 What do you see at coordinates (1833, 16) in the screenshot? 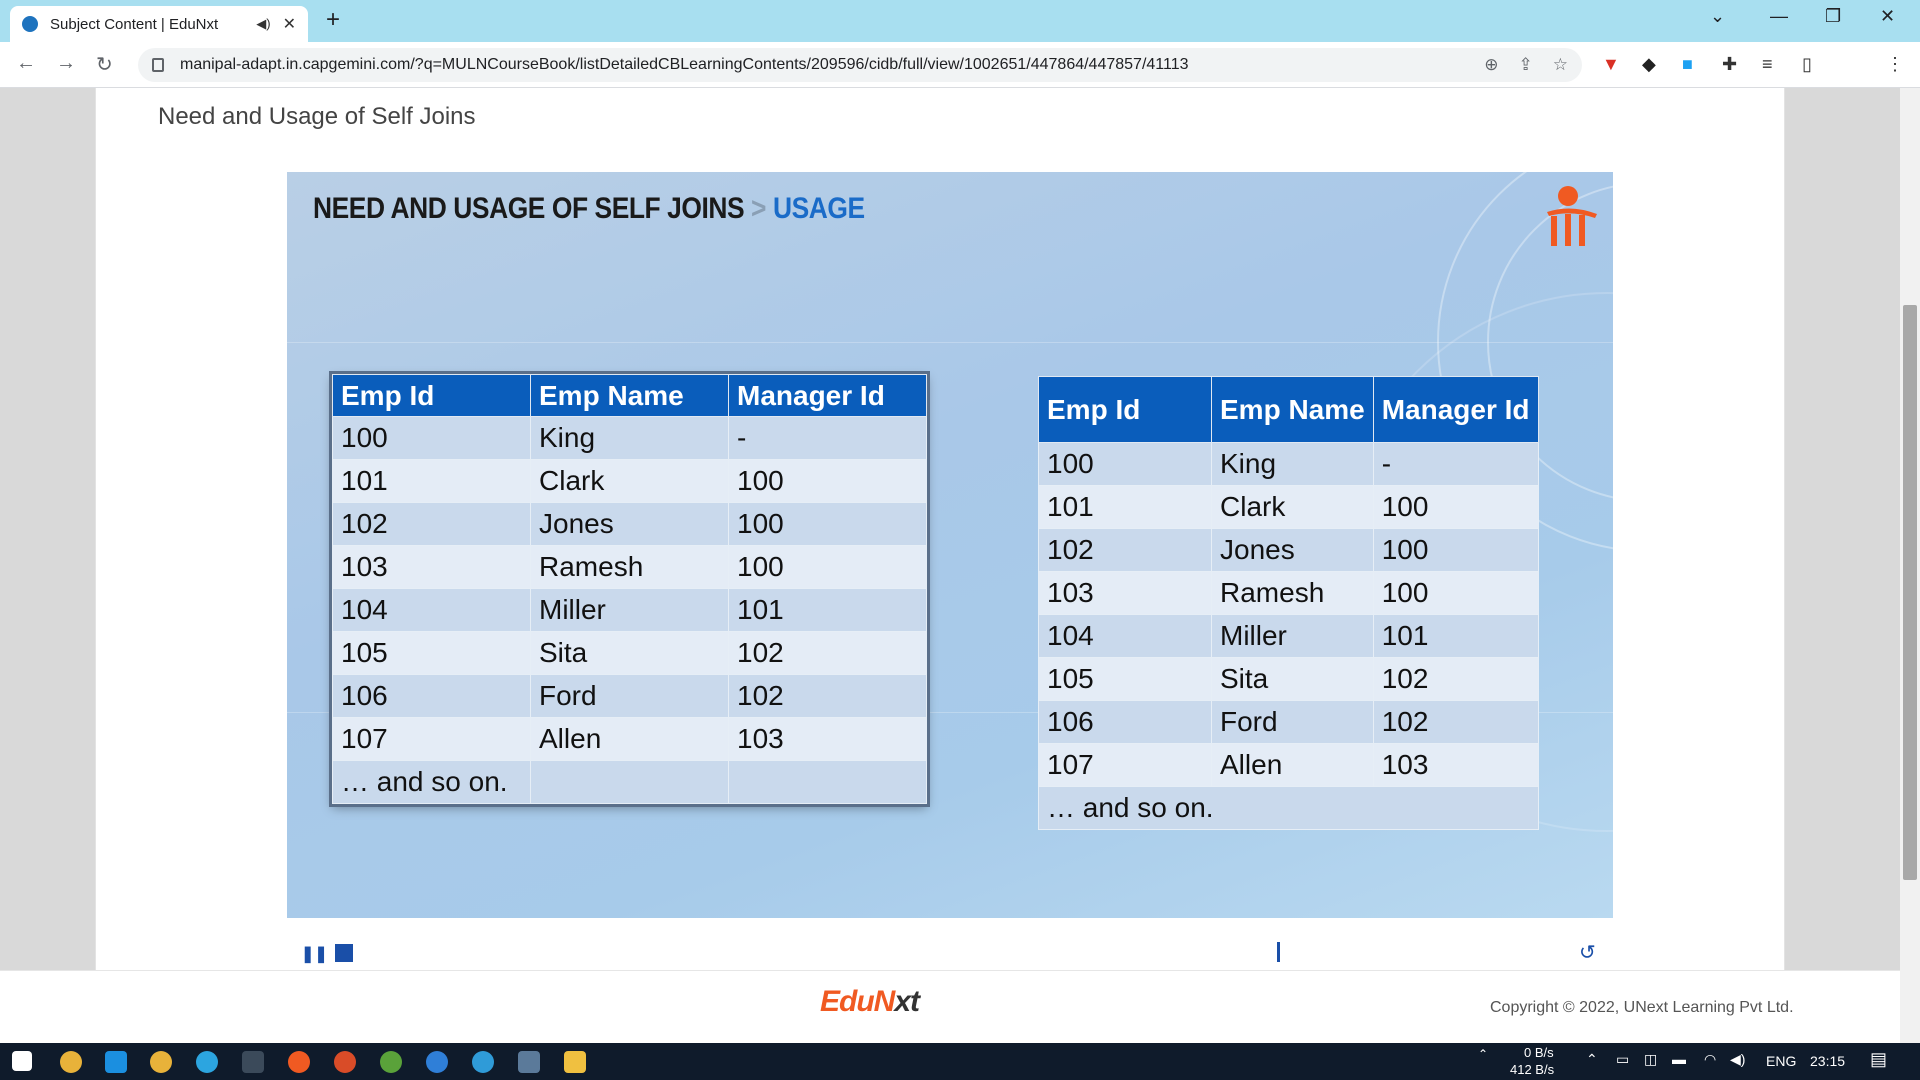
I see `restore-button: ❐` at bounding box center [1833, 16].